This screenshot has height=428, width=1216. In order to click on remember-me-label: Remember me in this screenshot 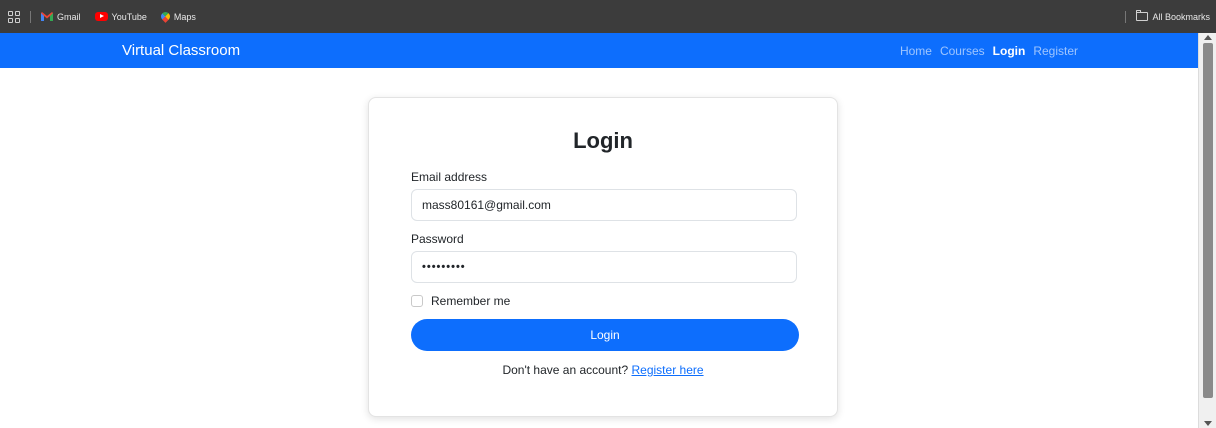, I will do `click(470, 301)`.